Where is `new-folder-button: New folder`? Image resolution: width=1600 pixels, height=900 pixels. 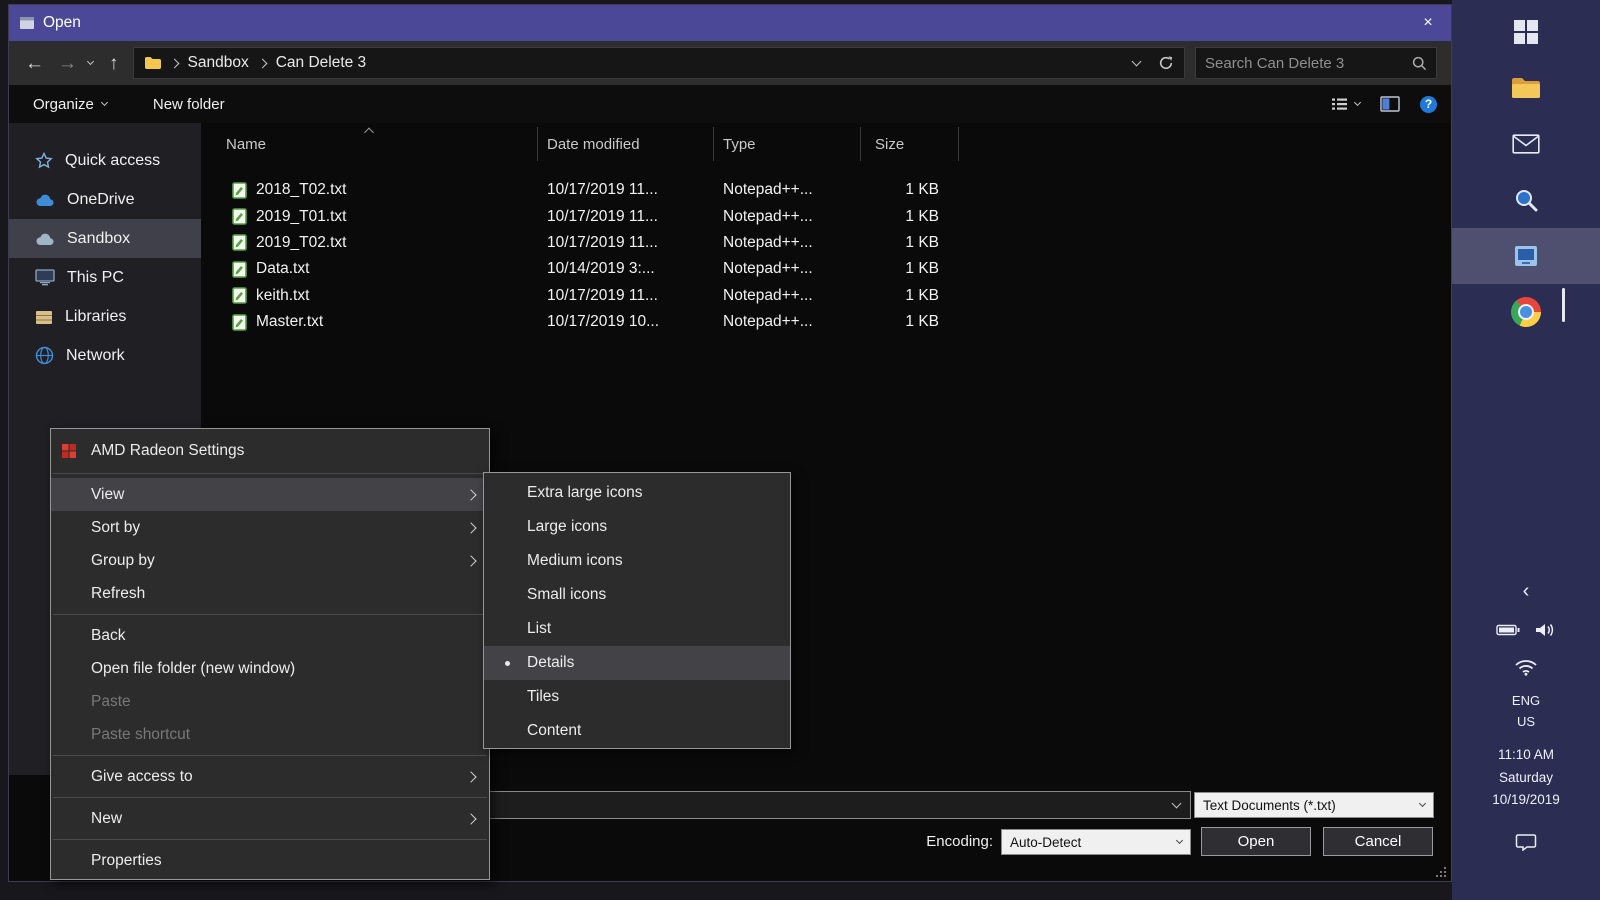
new-folder-button: New folder is located at coordinates (189, 104).